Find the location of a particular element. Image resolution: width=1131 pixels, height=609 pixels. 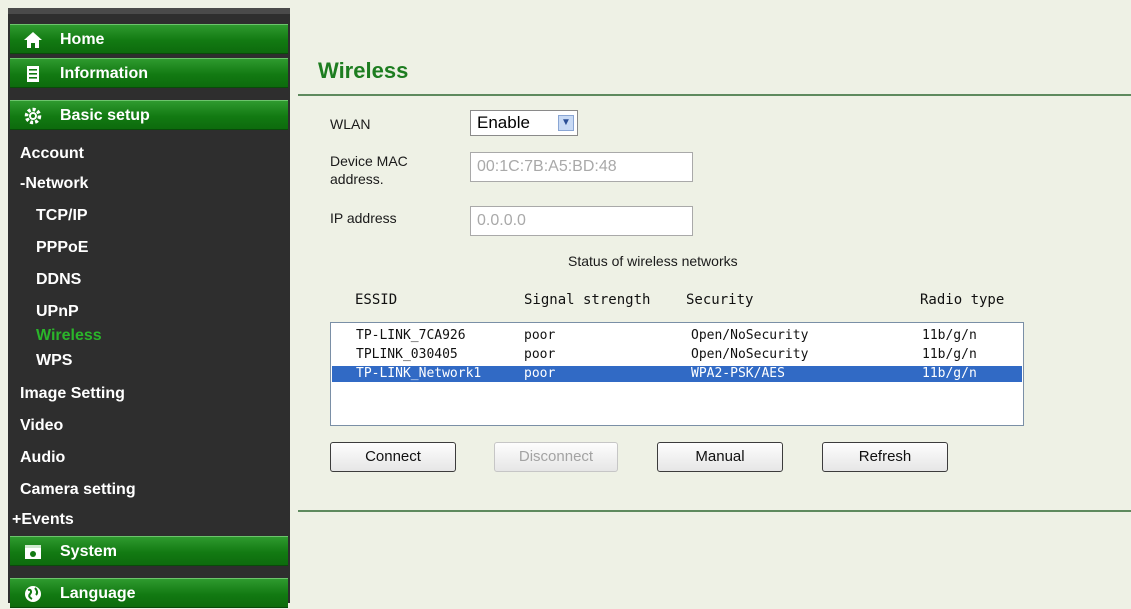

chevron-down-icon: ▼ is located at coordinates (566, 123).